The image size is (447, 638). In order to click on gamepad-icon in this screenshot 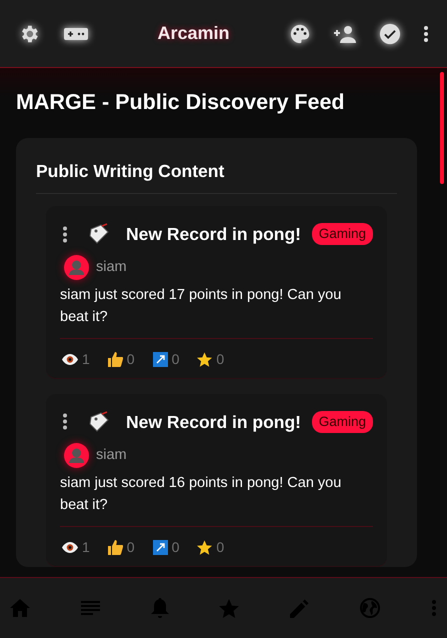, I will do `click(76, 34)`.